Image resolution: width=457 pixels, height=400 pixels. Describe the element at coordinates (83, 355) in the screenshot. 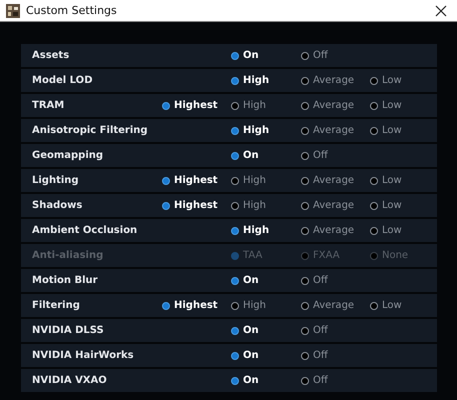

I see `setting-label: NVIDIA HairWorks` at that location.